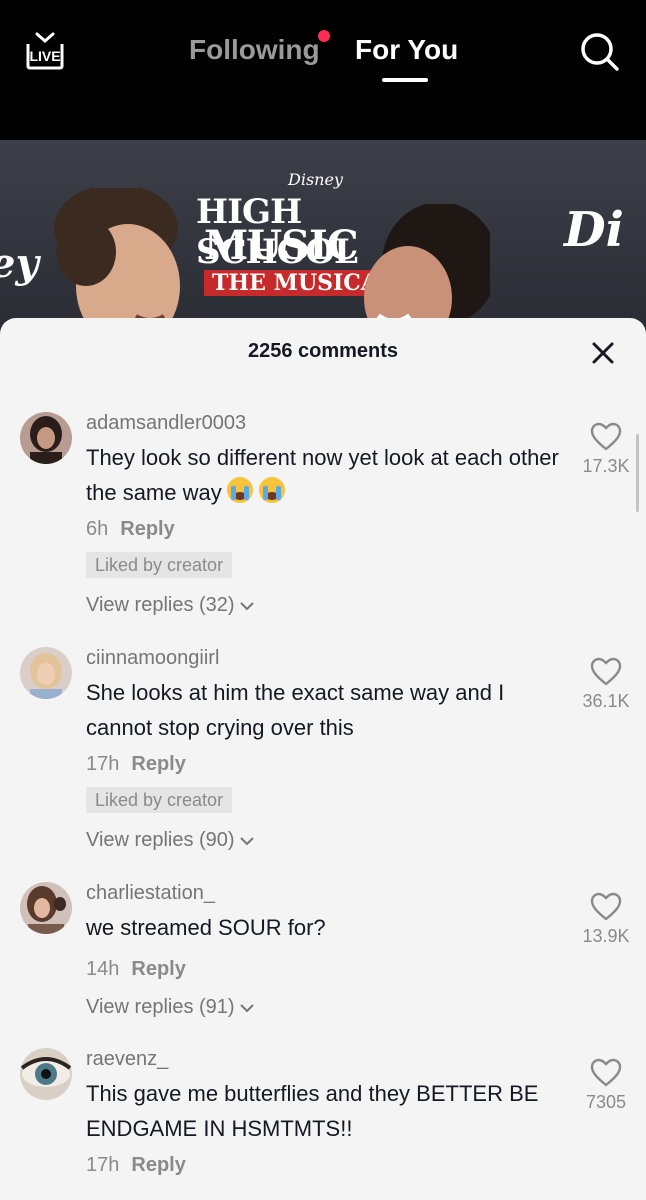 The height and width of the screenshot is (1200, 646). I want to click on search-icon, so click(600, 52).